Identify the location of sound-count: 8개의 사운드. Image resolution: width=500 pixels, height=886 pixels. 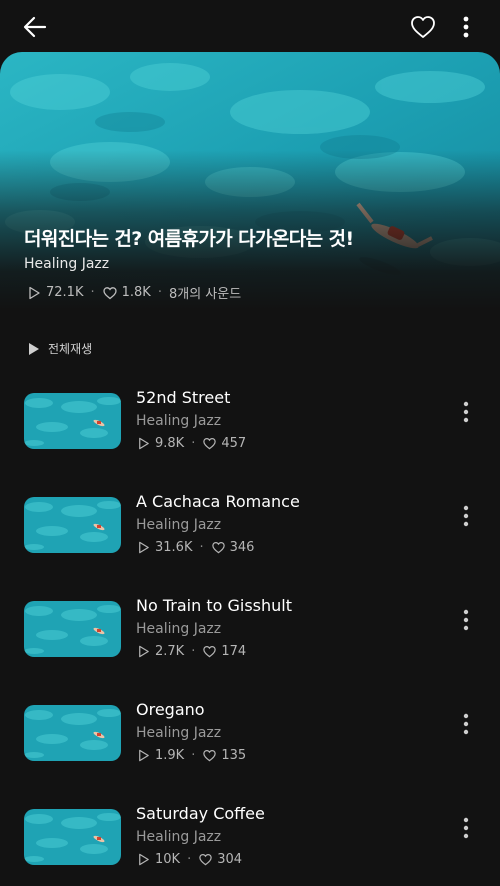
(205, 294).